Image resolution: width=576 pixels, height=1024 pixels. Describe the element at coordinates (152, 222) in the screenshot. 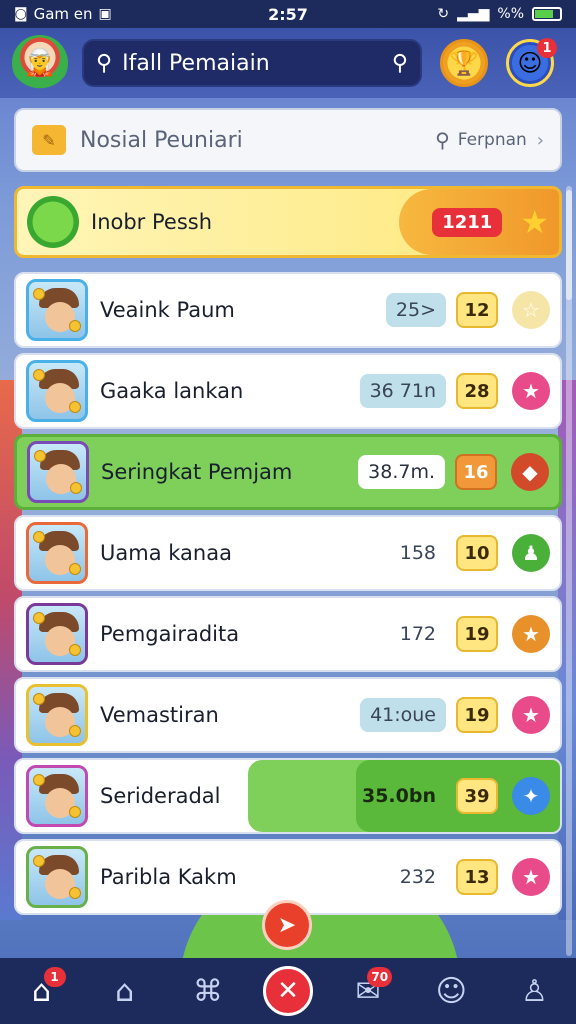

I see `top-player-name: Inobr Pessh` at that location.